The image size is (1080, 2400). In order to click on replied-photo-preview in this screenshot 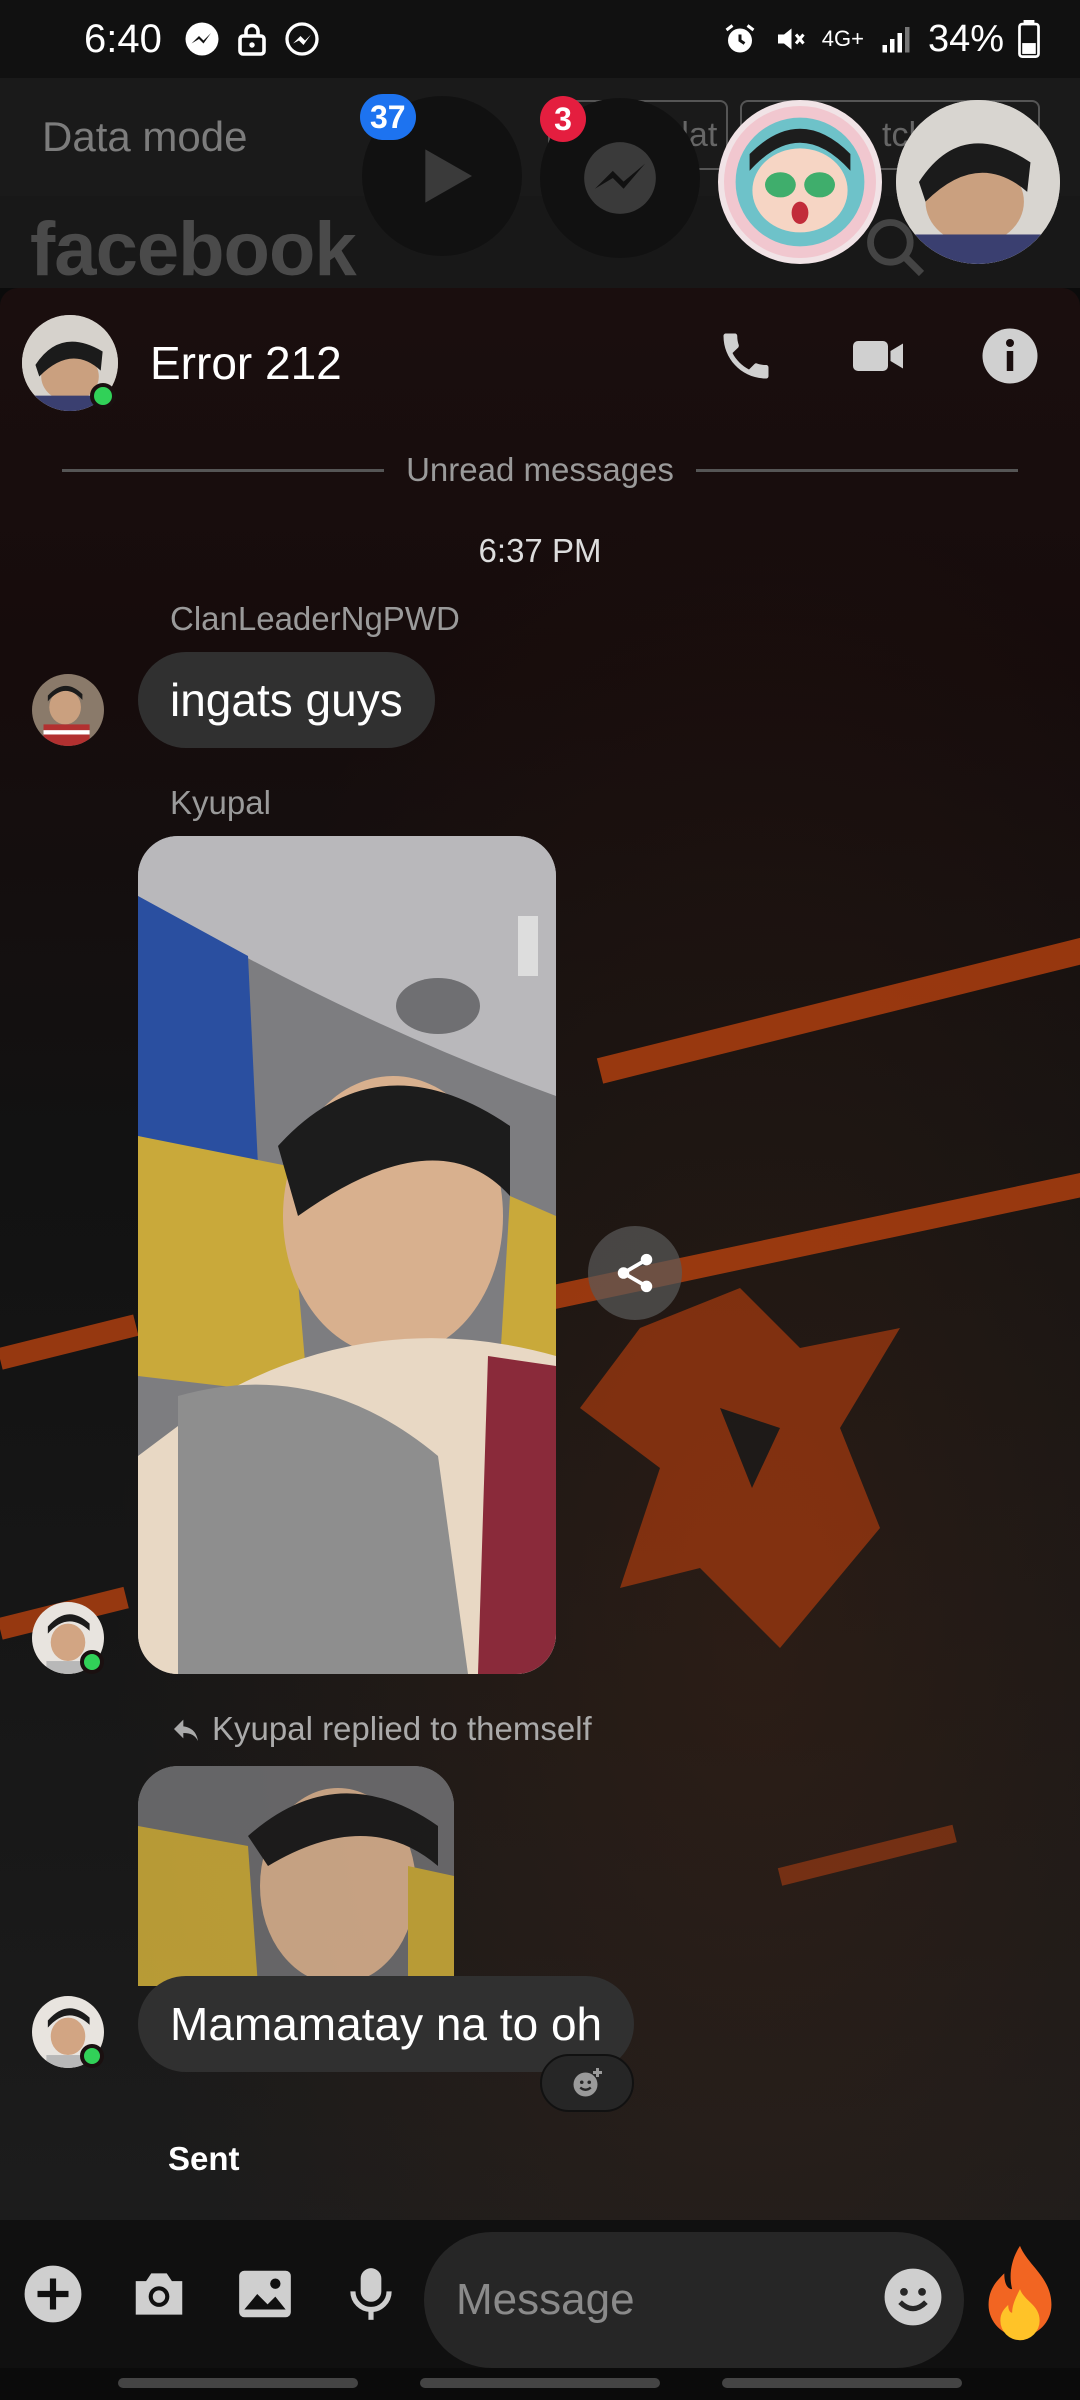, I will do `click(296, 1876)`.